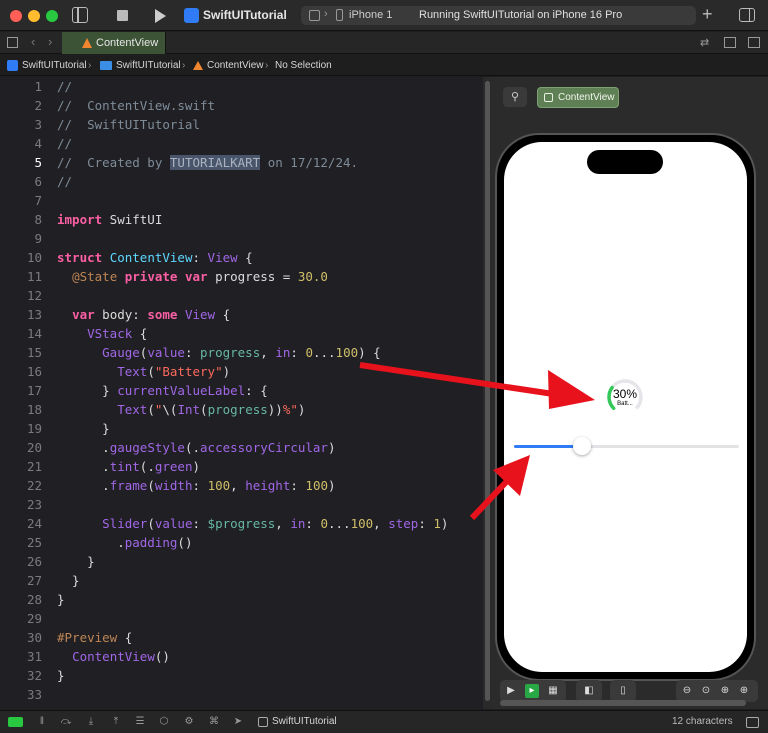  I want to click on zoom-out-icon: ⊖, so click(687, 691).